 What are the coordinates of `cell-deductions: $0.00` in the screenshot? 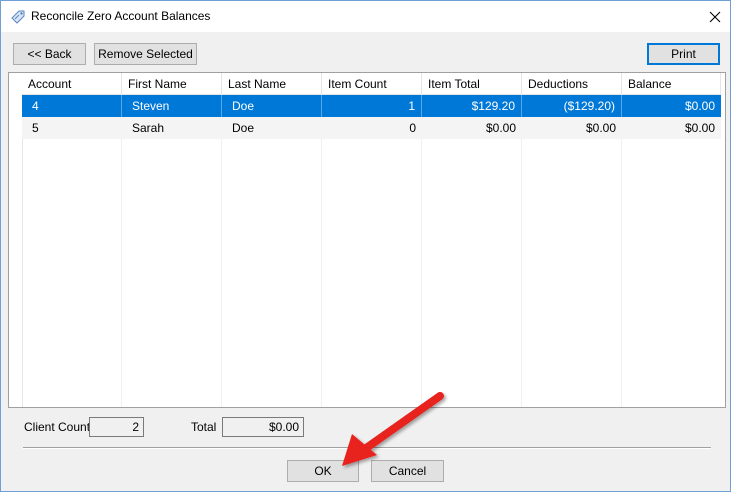 It's located at (600, 128).